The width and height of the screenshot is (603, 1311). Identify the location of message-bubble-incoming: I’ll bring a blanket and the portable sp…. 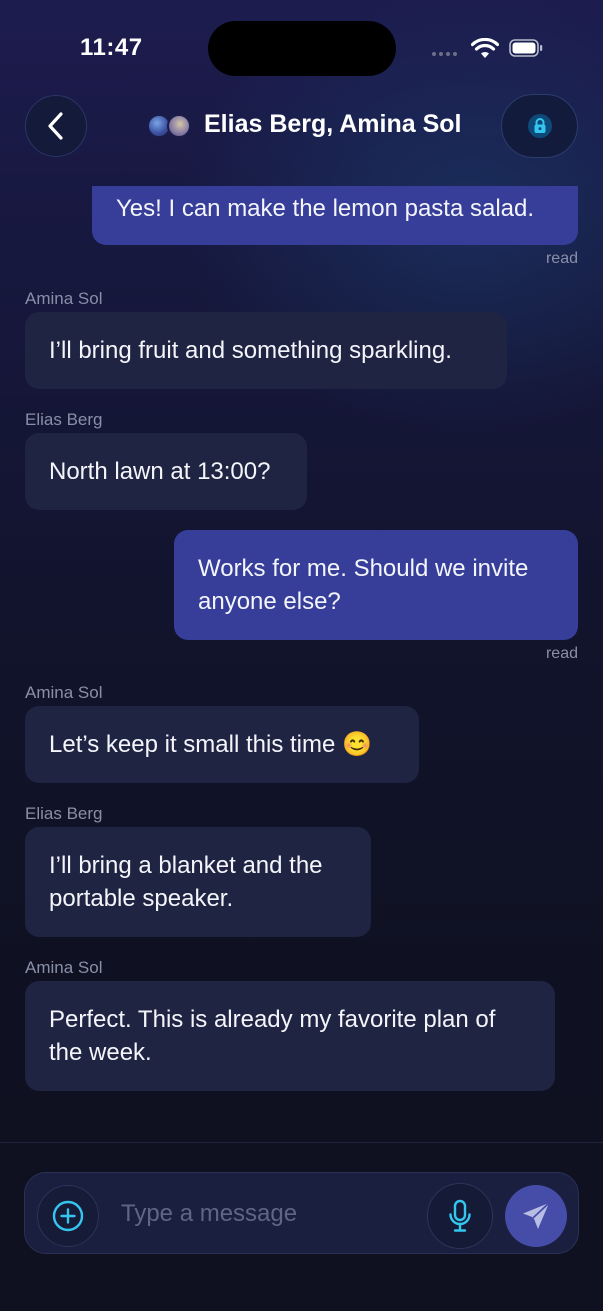
(198, 882).